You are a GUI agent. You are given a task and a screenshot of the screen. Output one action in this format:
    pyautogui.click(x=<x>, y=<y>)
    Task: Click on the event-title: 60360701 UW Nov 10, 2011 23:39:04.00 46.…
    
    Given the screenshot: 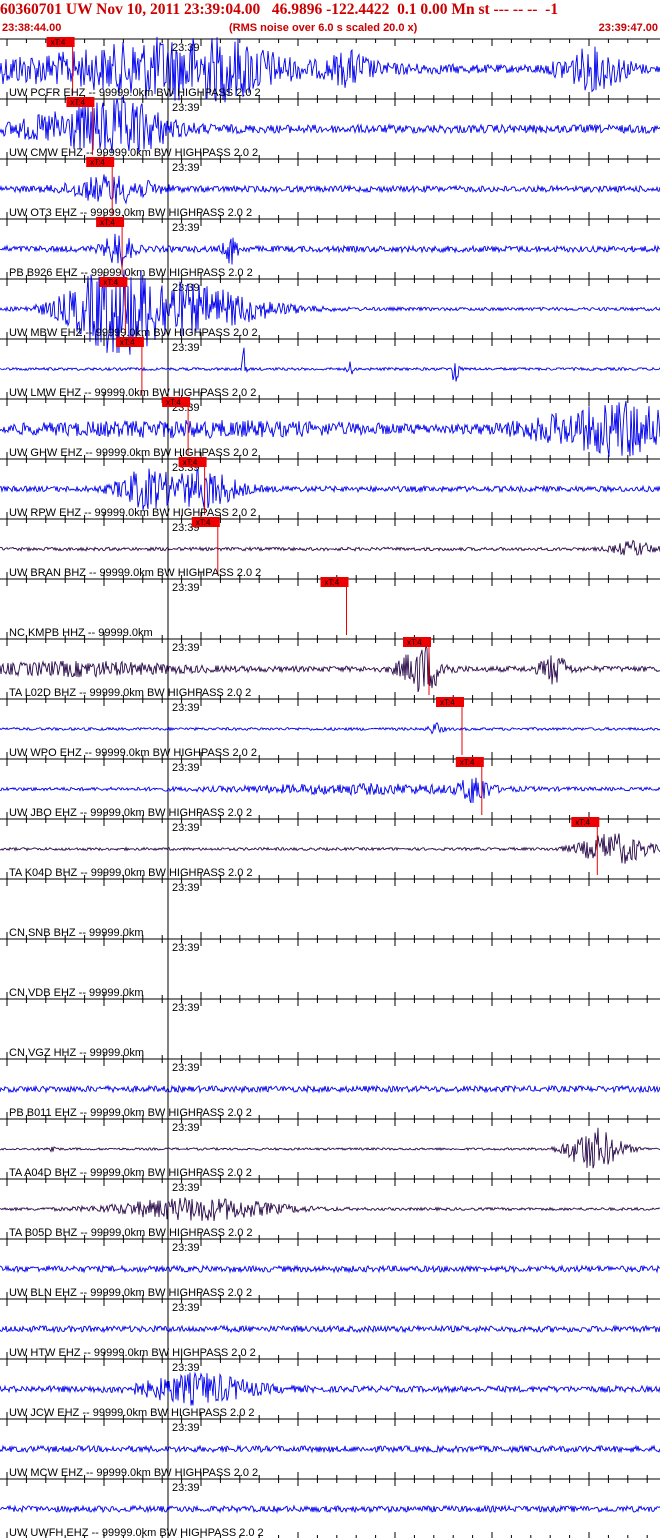 What is the action you would take?
    pyautogui.click(x=279, y=9)
    